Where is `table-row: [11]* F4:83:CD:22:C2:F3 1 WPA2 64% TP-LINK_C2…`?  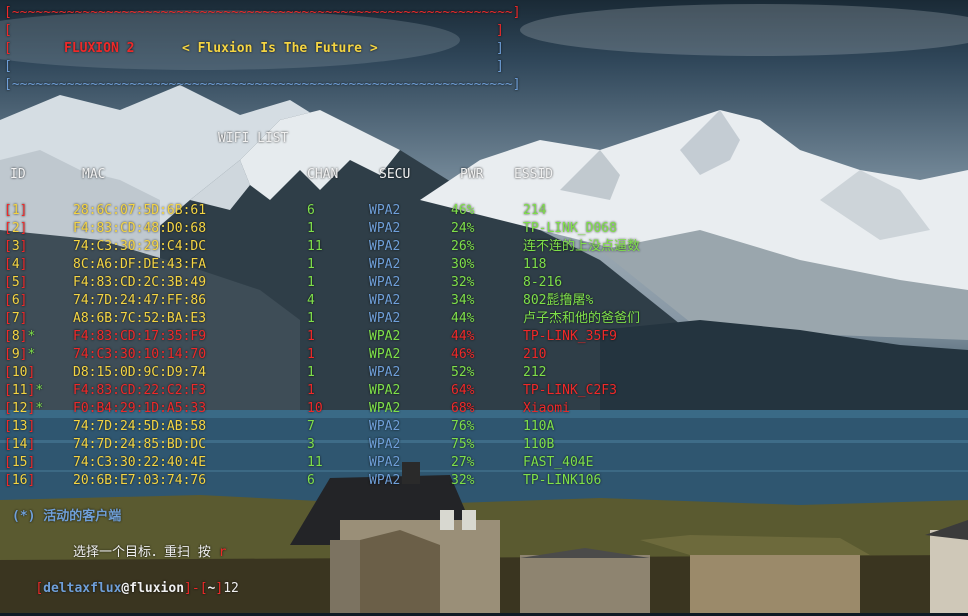 table-row: [11]* F4:83:CD:22:C2:F3 1 WPA2 64% TP-LINK_C2… is located at coordinates (484, 391).